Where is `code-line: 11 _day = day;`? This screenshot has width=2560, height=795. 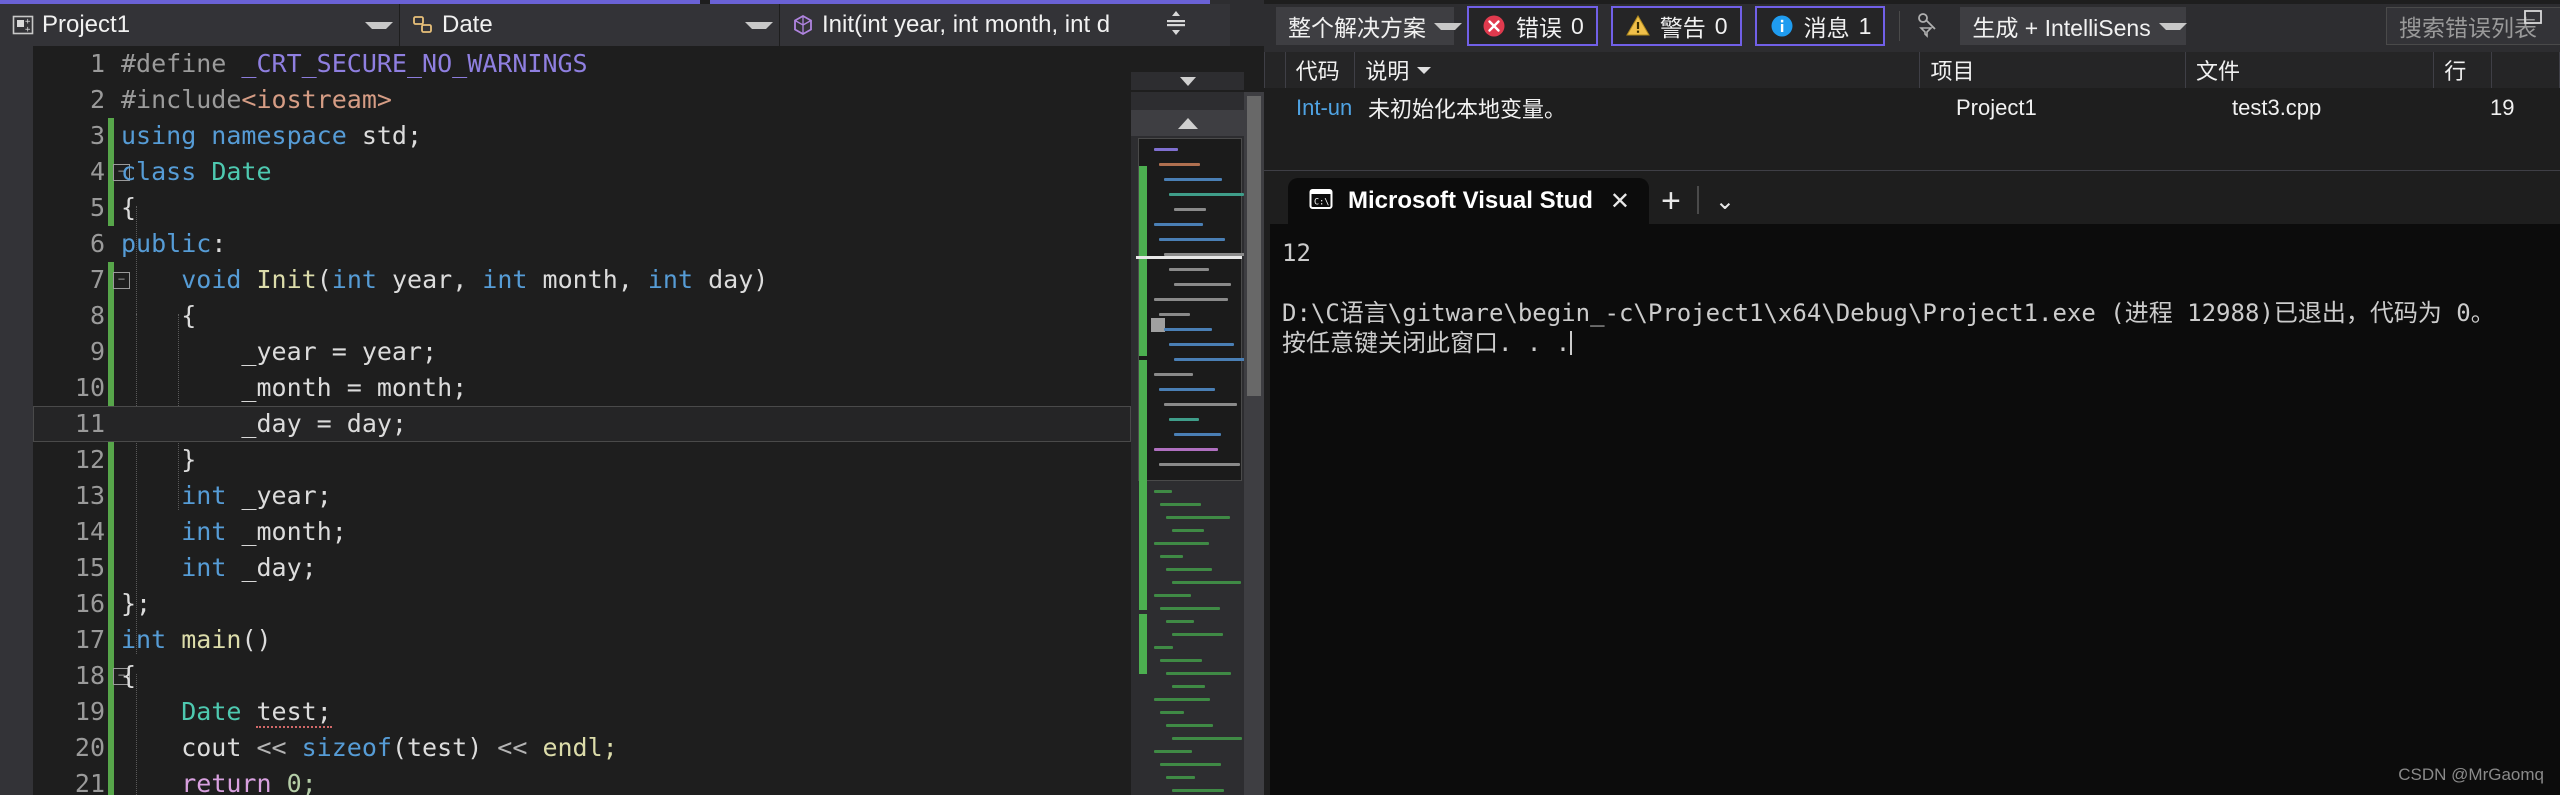 code-line: 11 _day = day; is located at coordinates (582, 424).